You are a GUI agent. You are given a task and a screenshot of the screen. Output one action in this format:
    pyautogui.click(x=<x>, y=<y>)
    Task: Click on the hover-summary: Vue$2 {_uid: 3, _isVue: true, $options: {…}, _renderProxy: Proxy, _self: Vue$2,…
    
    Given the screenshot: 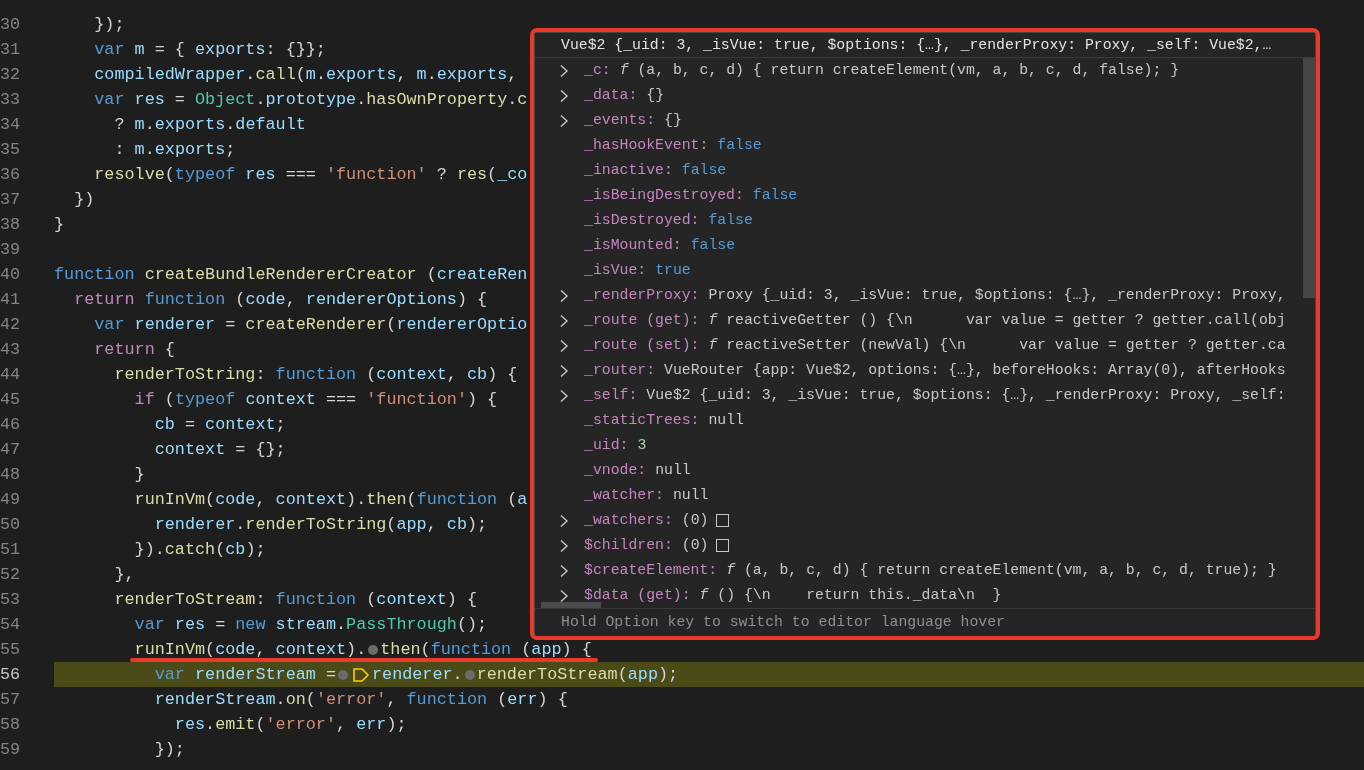 What is the action you would take?
    pyautogui.click(x=925, y=45)
    